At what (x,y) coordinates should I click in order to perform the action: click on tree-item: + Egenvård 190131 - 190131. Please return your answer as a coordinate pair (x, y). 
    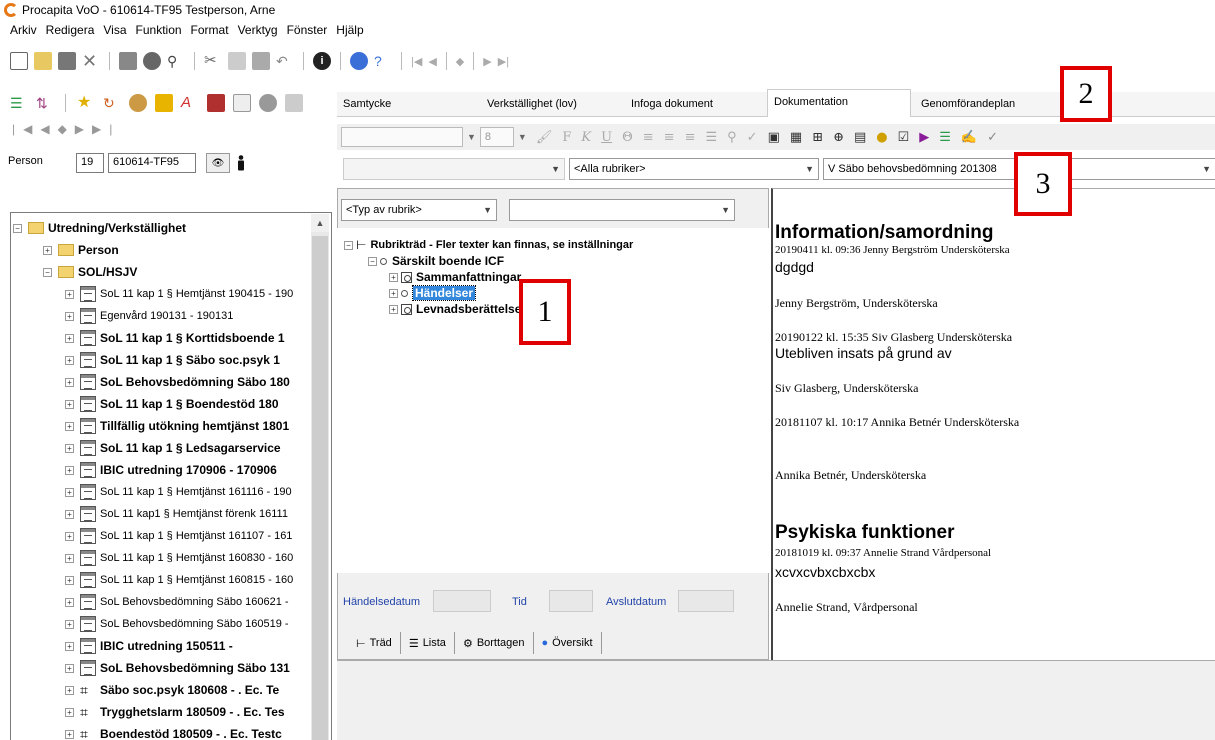
    Looking at the image, I should click on (149, 316).